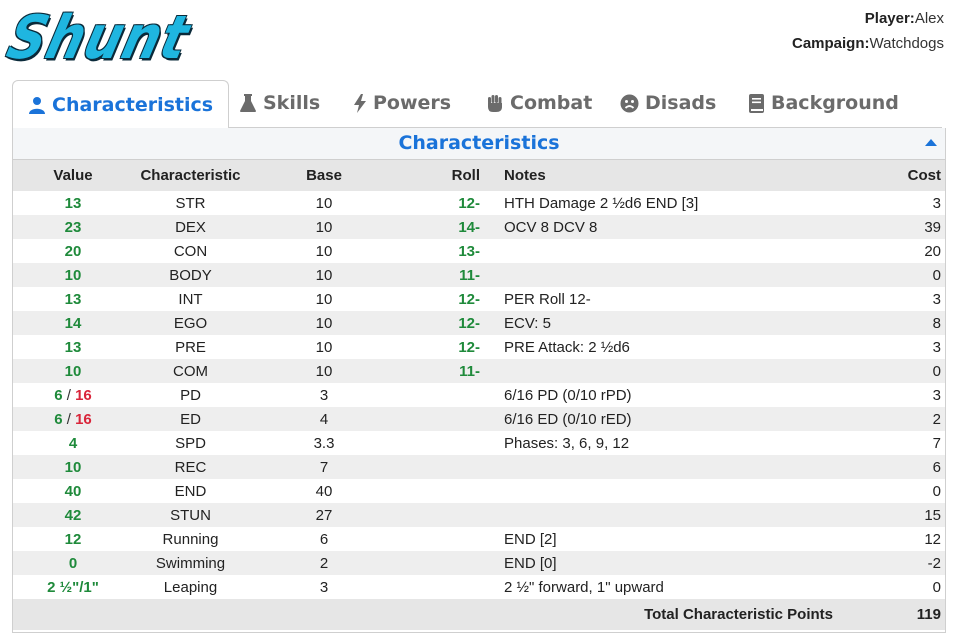 The width and height of the screenshot is (954, 643). What do you see at coordinates (479, 614) in the screenshot?
I see `total-row: Total Characteristic Points 119` at bounding box center [479, 614].